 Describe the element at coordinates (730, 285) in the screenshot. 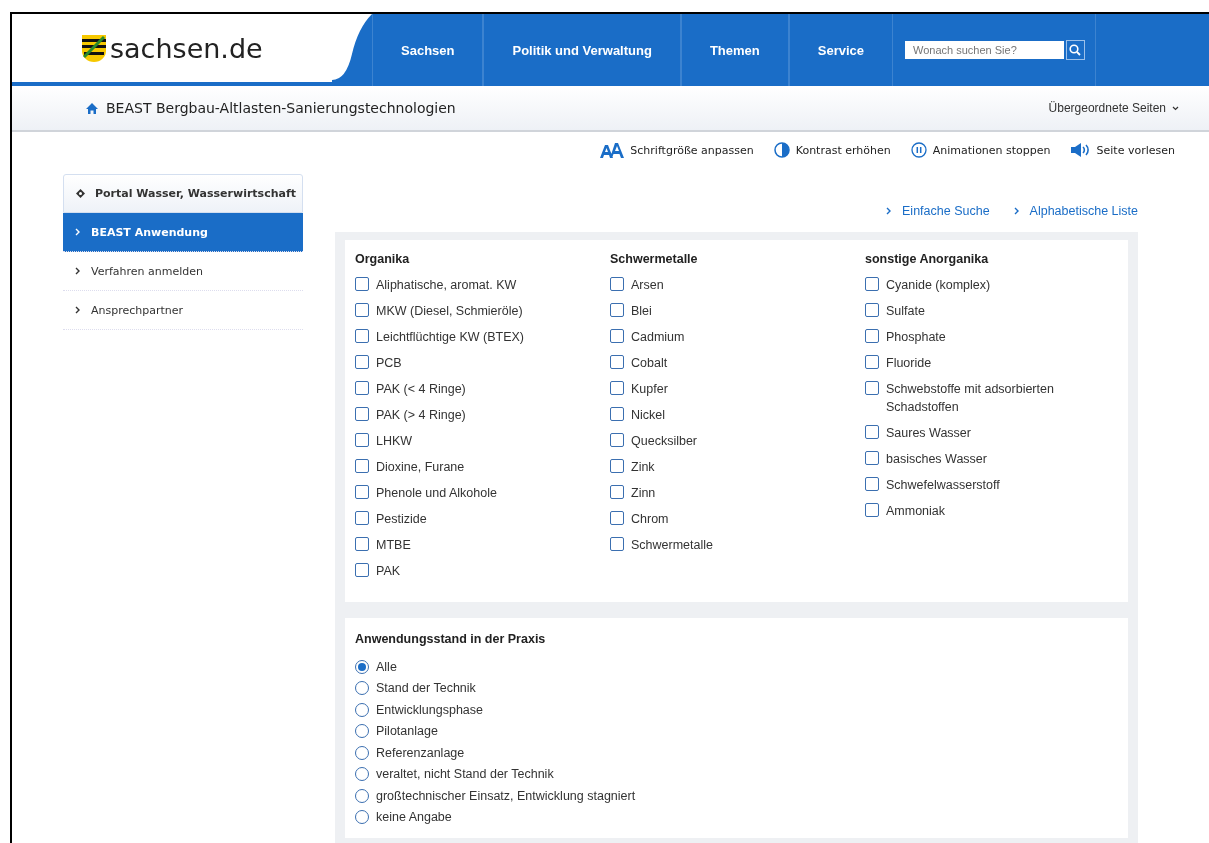

I see `checkbox-option: Arsen` at that location.